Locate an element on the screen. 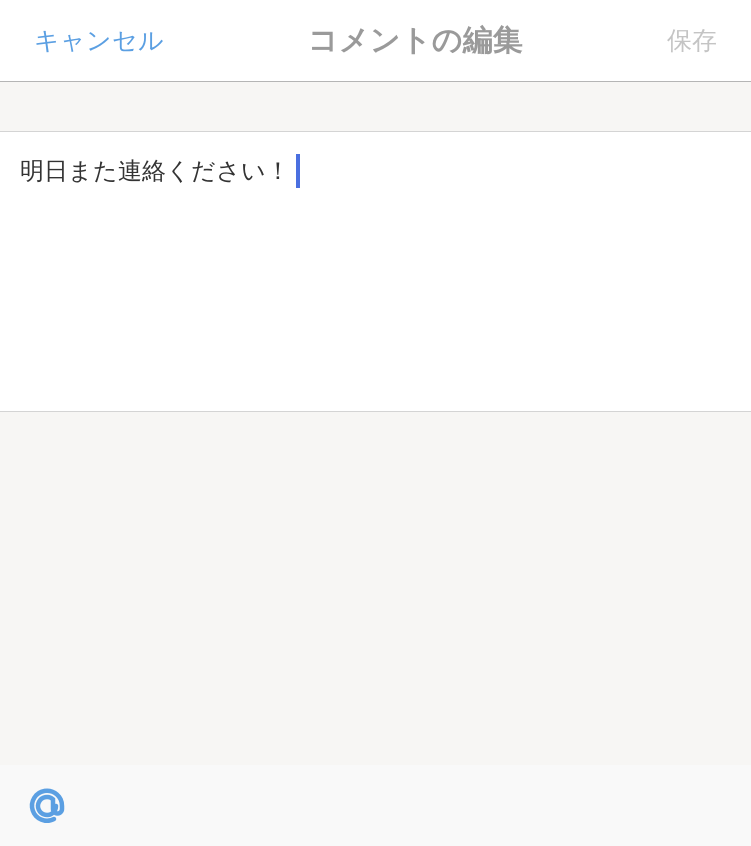 This screenshot has width=751, height=846. screen-title: コメントの編集 is located at coordinates (415, 41).